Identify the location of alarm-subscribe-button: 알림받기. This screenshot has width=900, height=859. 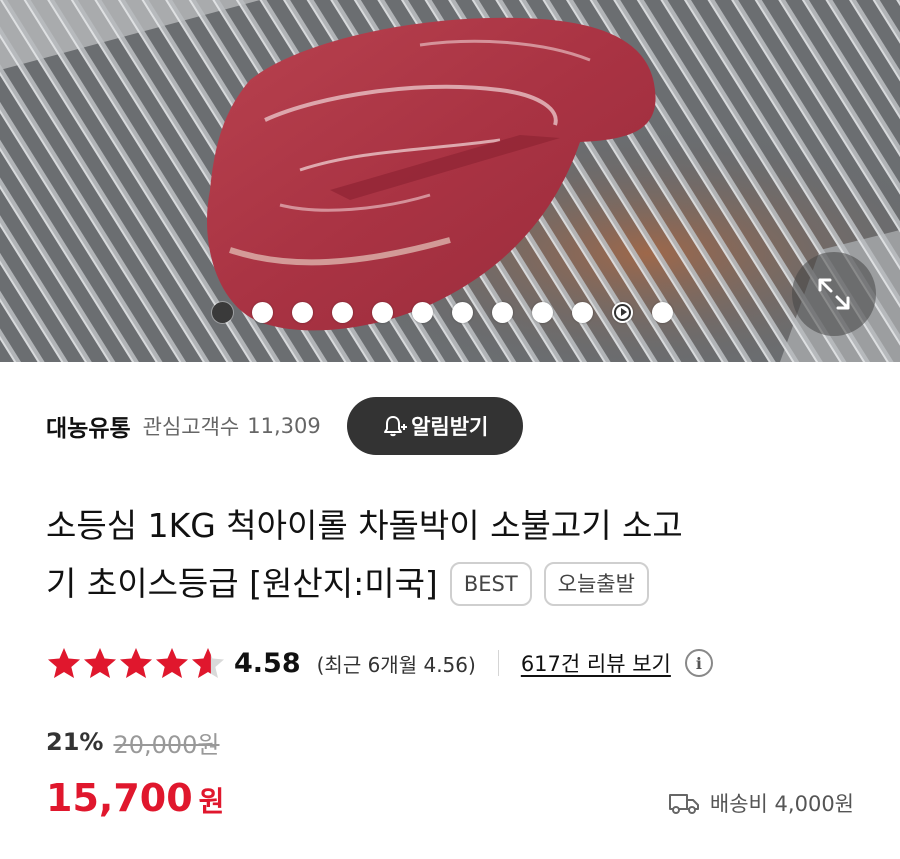
(434, 426).